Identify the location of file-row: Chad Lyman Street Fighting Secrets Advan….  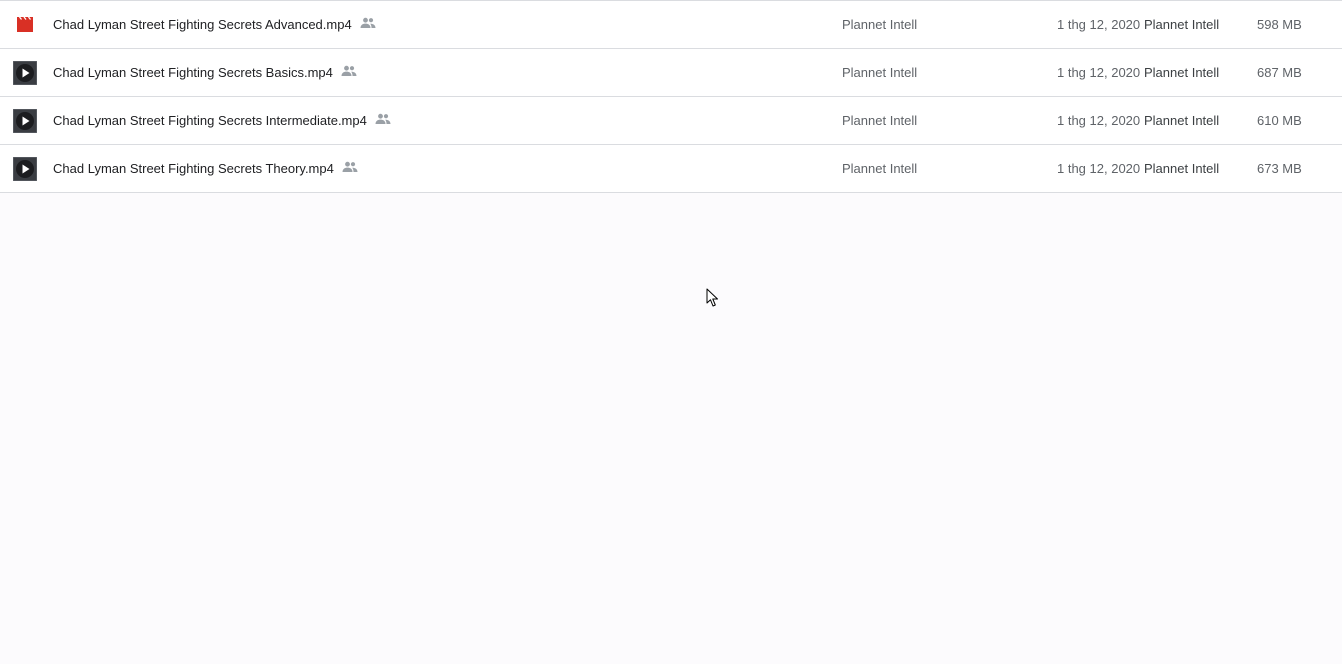
(671, 25).